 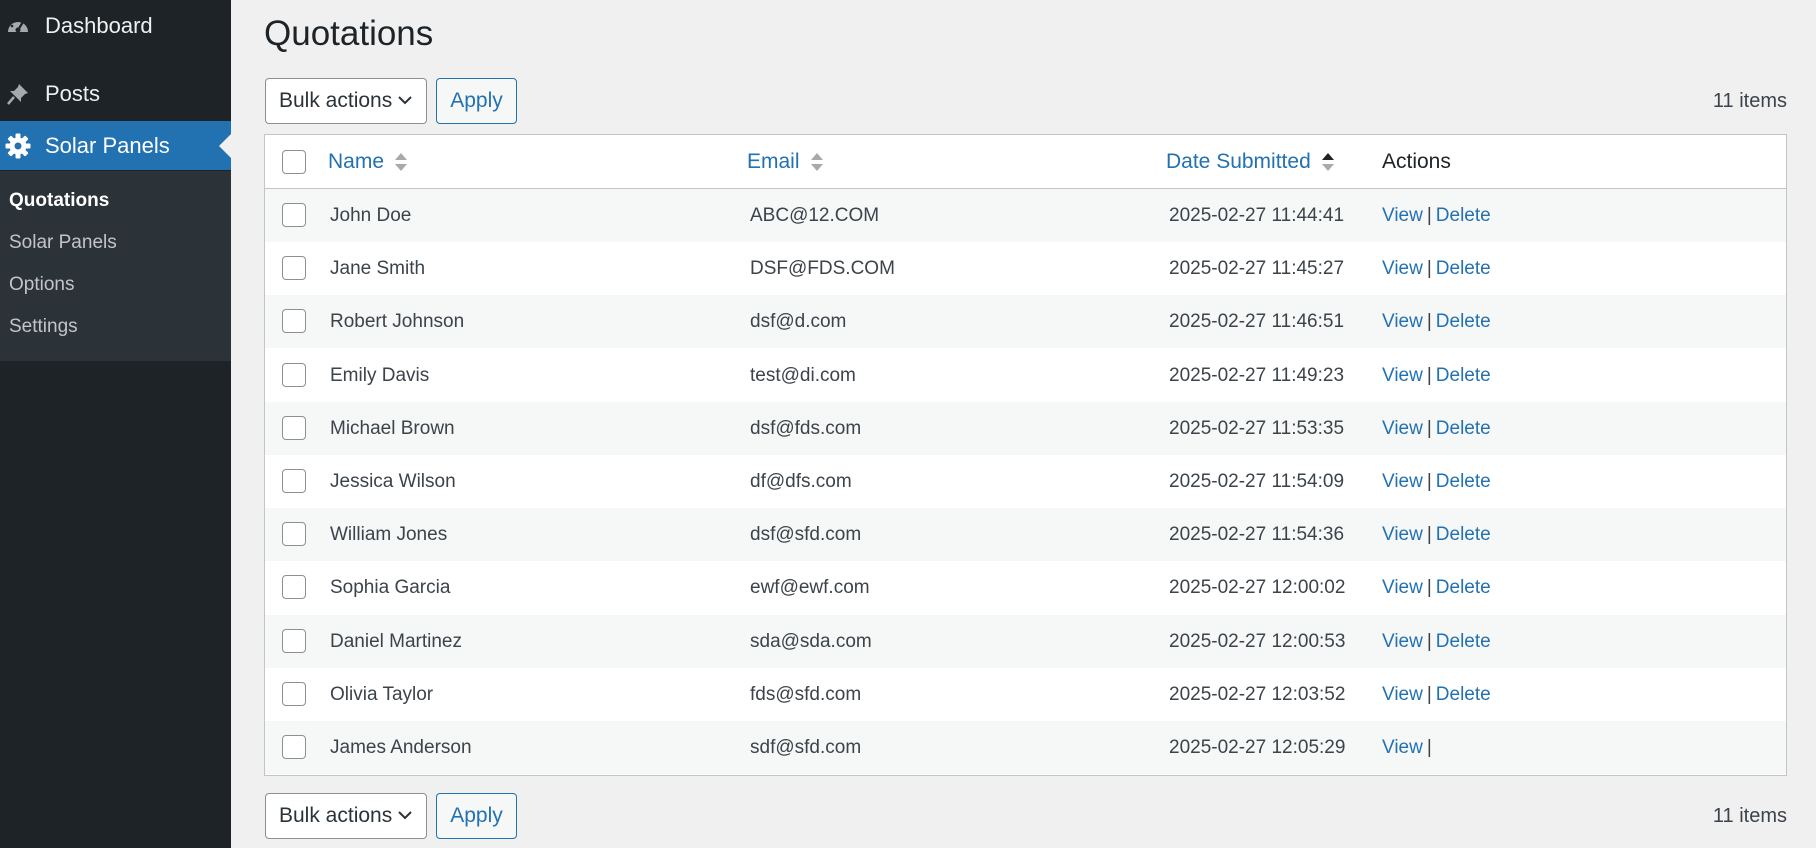 I want to click on column-date-label: Date Submitted, so click(x=1238, y=161).